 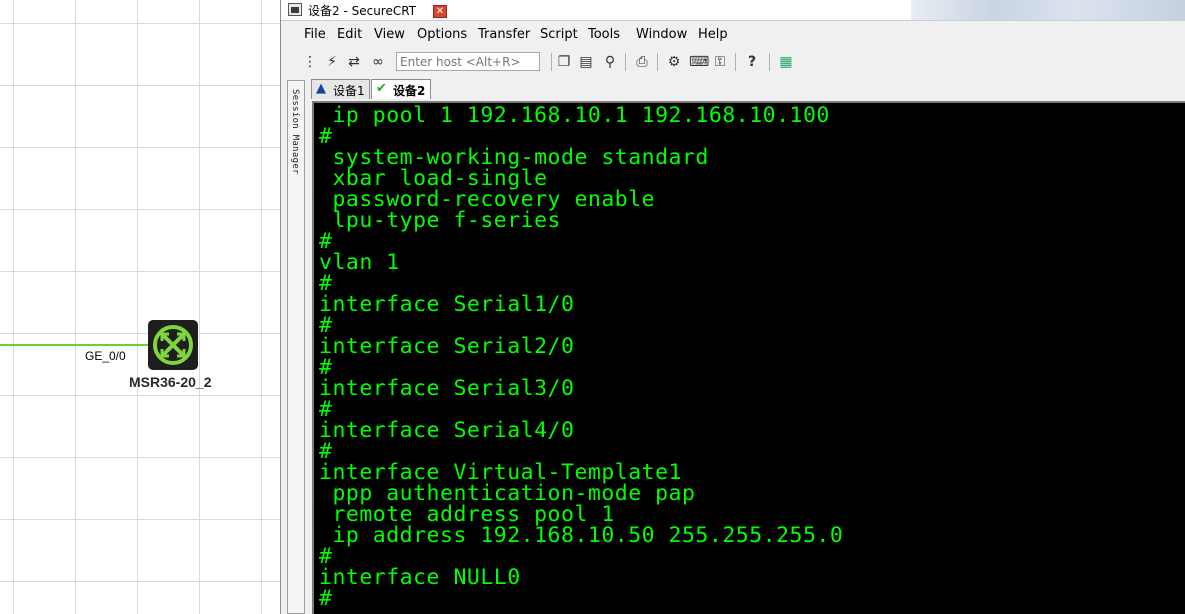 I want to click on copy-icon: ❐, so click(x=564, y=62).